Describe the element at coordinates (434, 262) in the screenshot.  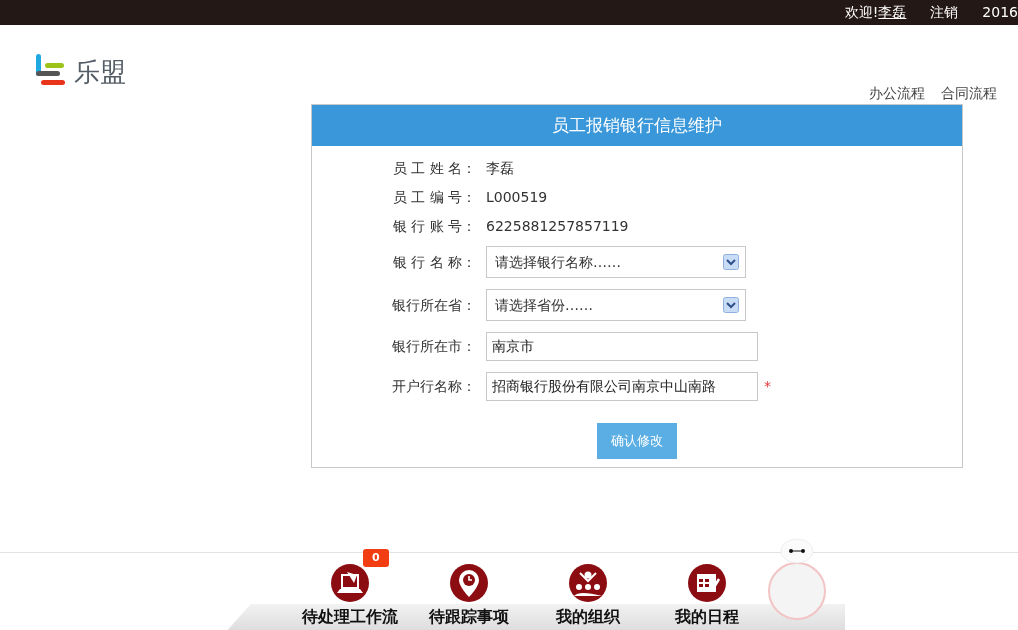
I see `field-label: 银 行 名 称：` at that location.